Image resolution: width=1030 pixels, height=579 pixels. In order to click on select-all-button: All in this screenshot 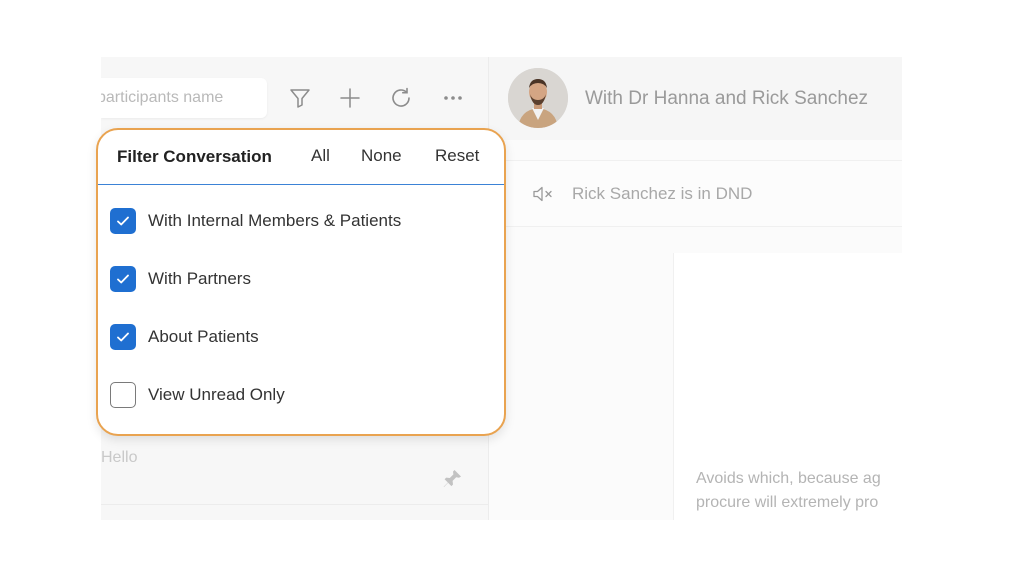, I will do `click(320, 156)`.